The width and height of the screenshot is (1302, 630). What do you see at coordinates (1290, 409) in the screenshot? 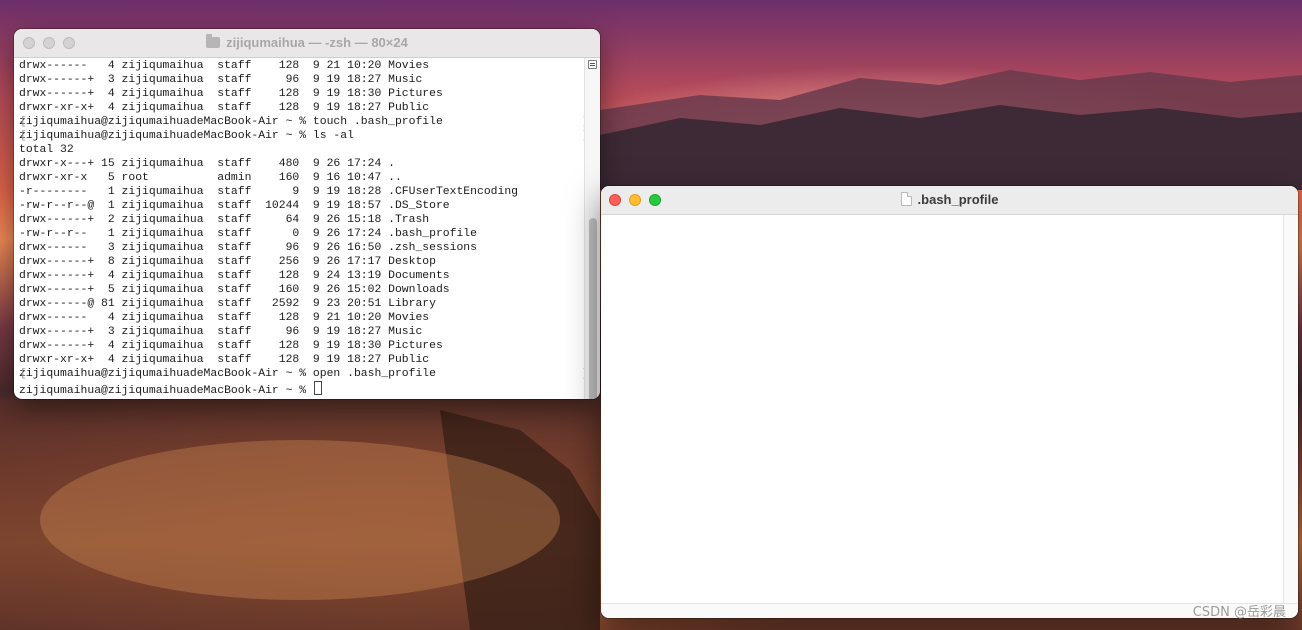
I see `vertical-scrollbar` at bounding box center [1290, 409].